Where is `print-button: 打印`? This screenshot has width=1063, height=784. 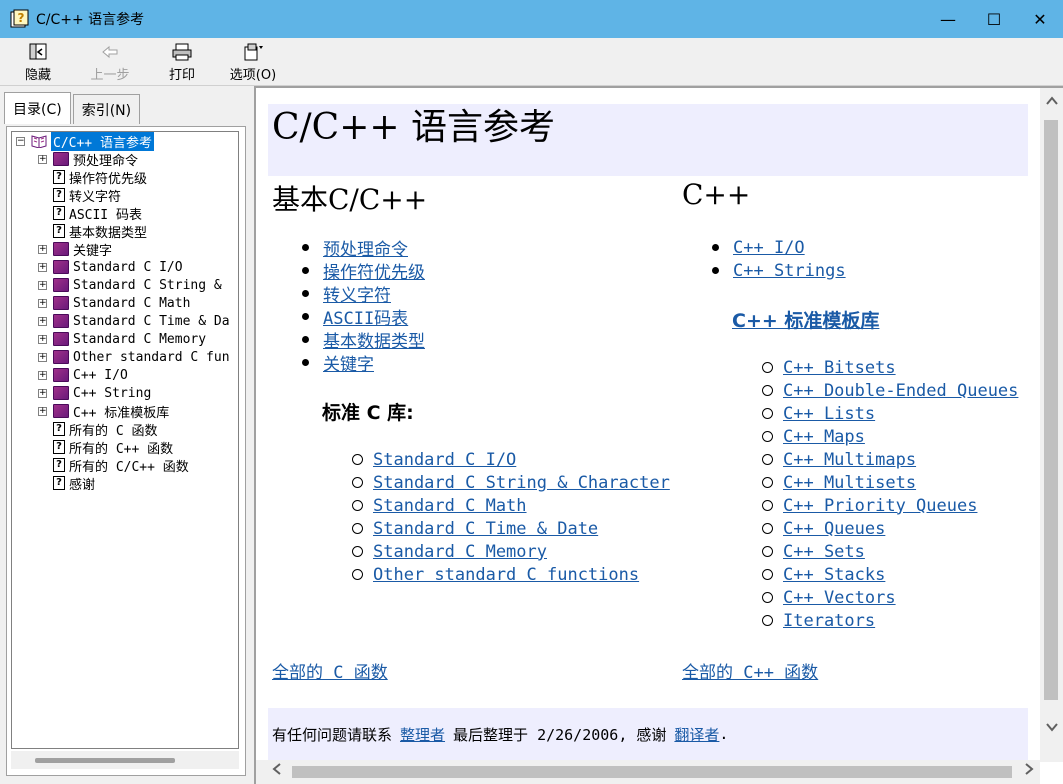 print-button: 打印 is located at coordinates (182, 62).